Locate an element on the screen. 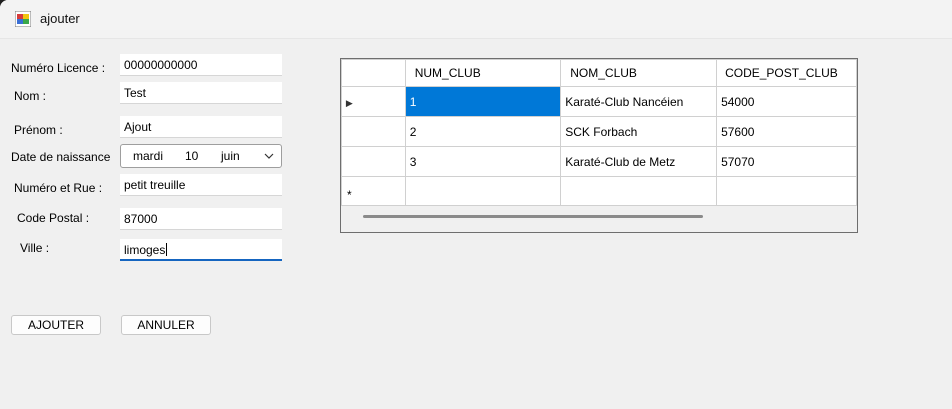 Image resolution: width=952 pixels, height=409 pixels. new-row: * is located at coordinates (599, 191).